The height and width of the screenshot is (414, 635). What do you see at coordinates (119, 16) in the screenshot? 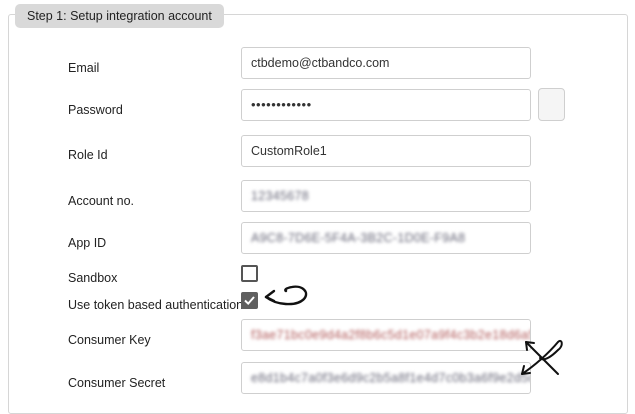
I see `section-legend: Step 1: Setup integration account` at bounding box center [119, 16].